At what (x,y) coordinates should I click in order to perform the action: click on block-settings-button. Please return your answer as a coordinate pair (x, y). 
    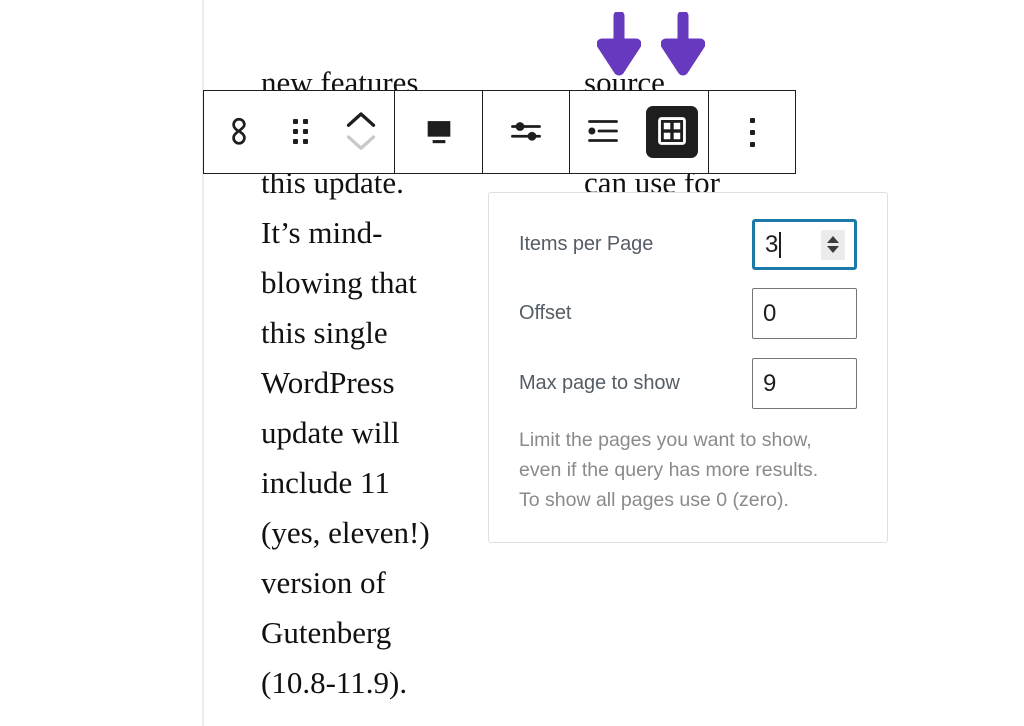
    Looking at the image, I should click on (526, 132).